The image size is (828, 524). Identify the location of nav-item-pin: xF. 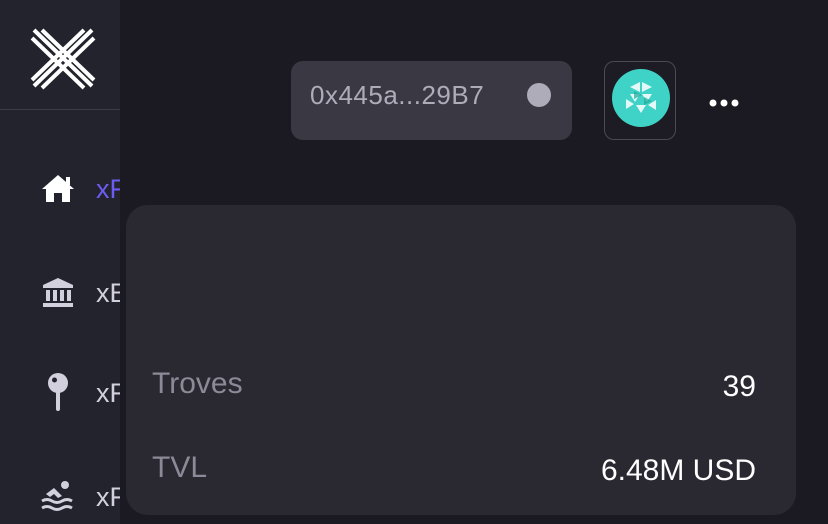
(60, 391).